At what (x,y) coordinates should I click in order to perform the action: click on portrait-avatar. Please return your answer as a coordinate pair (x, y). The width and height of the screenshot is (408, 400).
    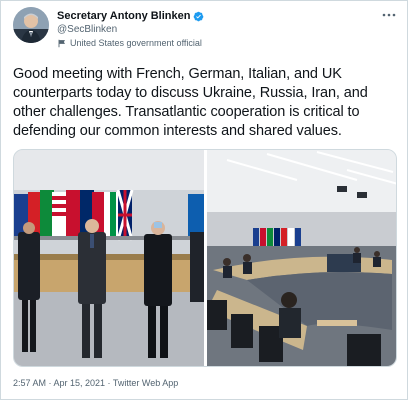
    Looking at the image, I should click on (31, 25).